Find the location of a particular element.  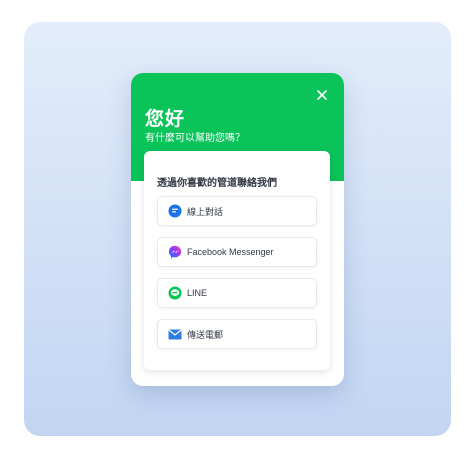

line-label: LINE is located at coordinates (197, 293).